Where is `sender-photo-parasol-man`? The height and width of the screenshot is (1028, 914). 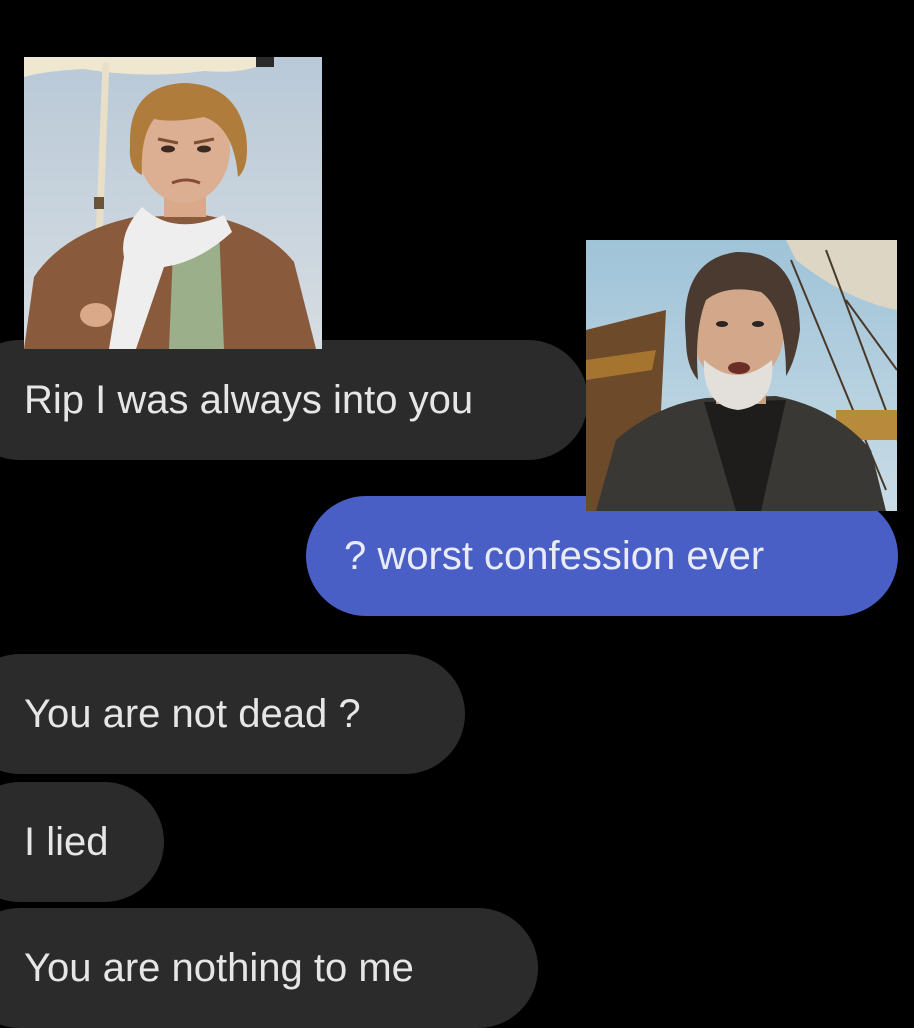 sender-photo-parasol-man is located at coordinates (173, 203).